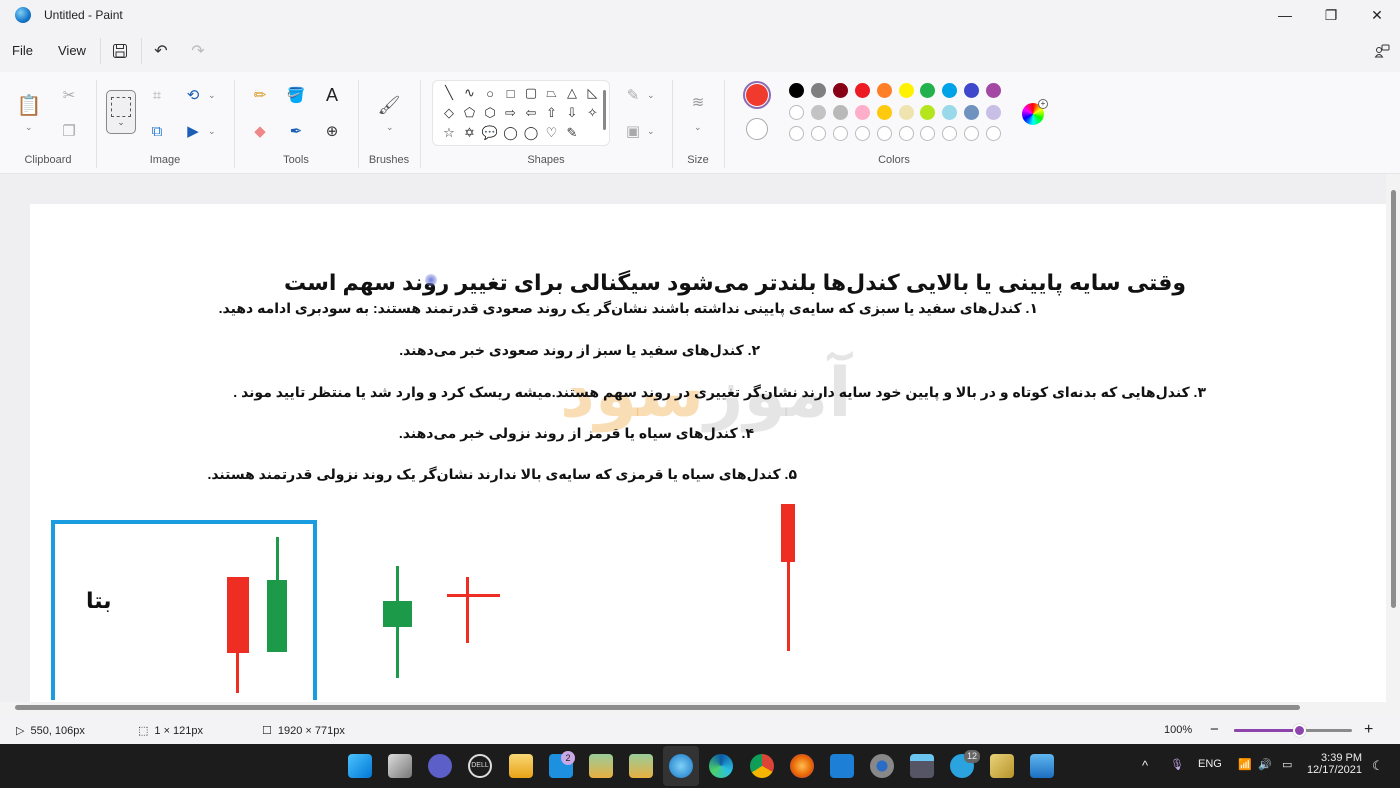  What do you see at coordinates (531, 93) in the screenshot?
I see `shape-option: ▢` at bounding box center [531, 93].